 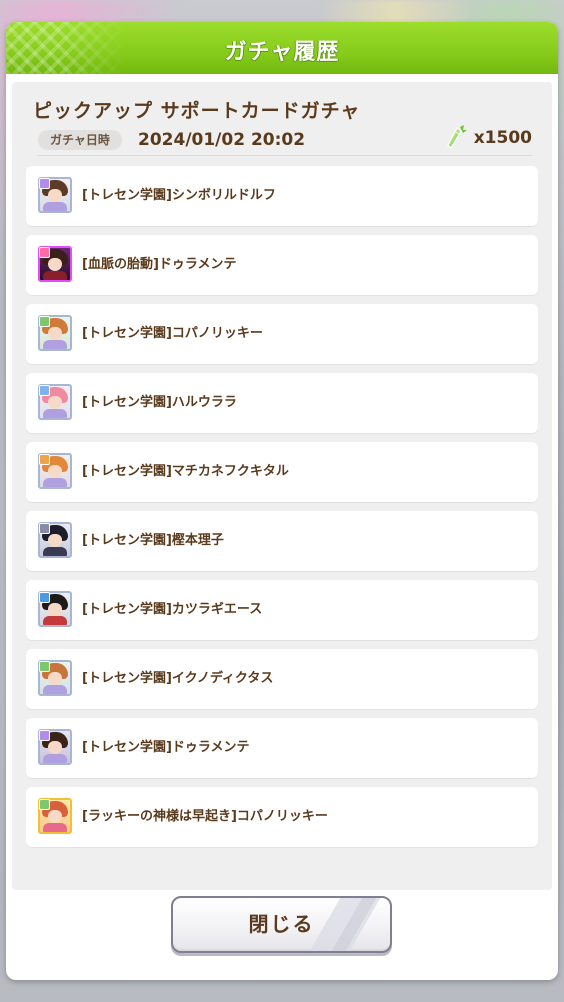 What do you see at coordinates (159, 264) in the screenshot?
I see `card-name: [血脈の胎動]ドゥラメンテ` at bounding box center [159, 264].